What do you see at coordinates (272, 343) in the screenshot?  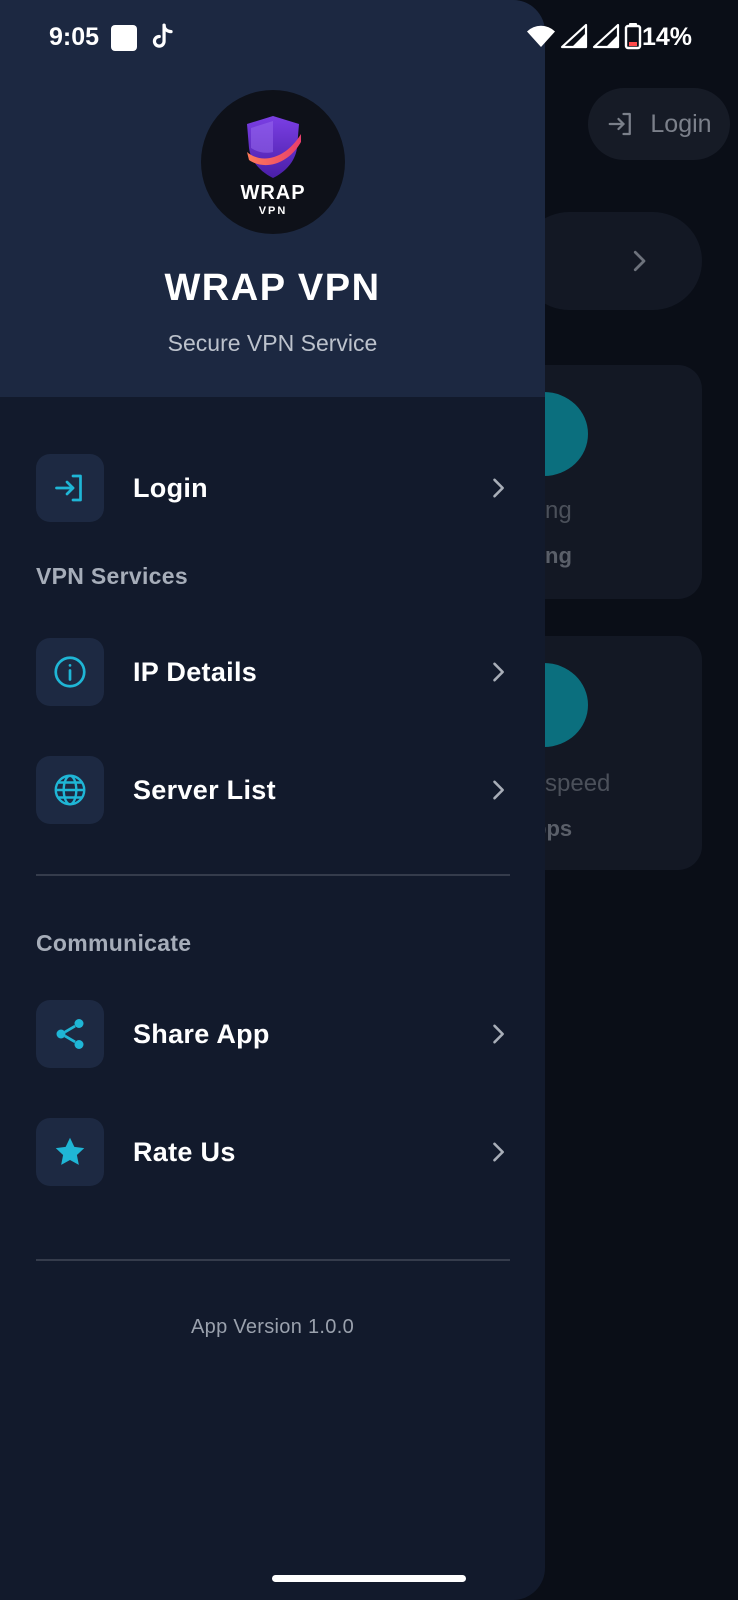 I see `app-subtitle: Secure VPN Service` at bounding box center [272, 343].